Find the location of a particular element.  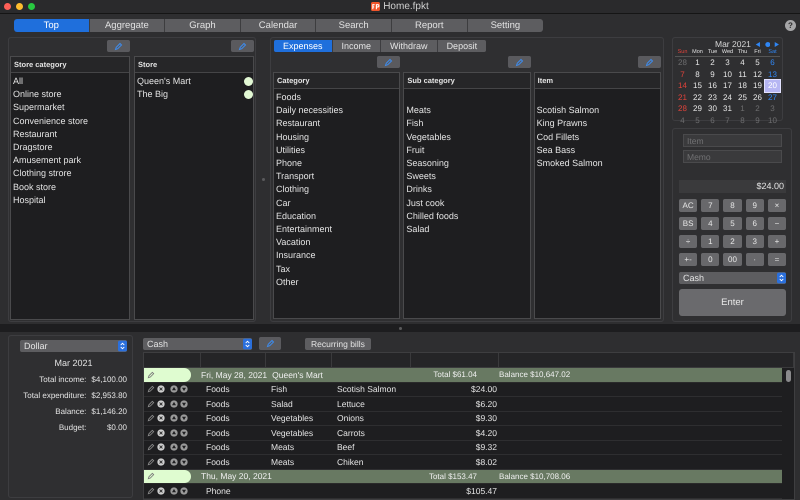

tab: Top is located at coordinates (52, 25).